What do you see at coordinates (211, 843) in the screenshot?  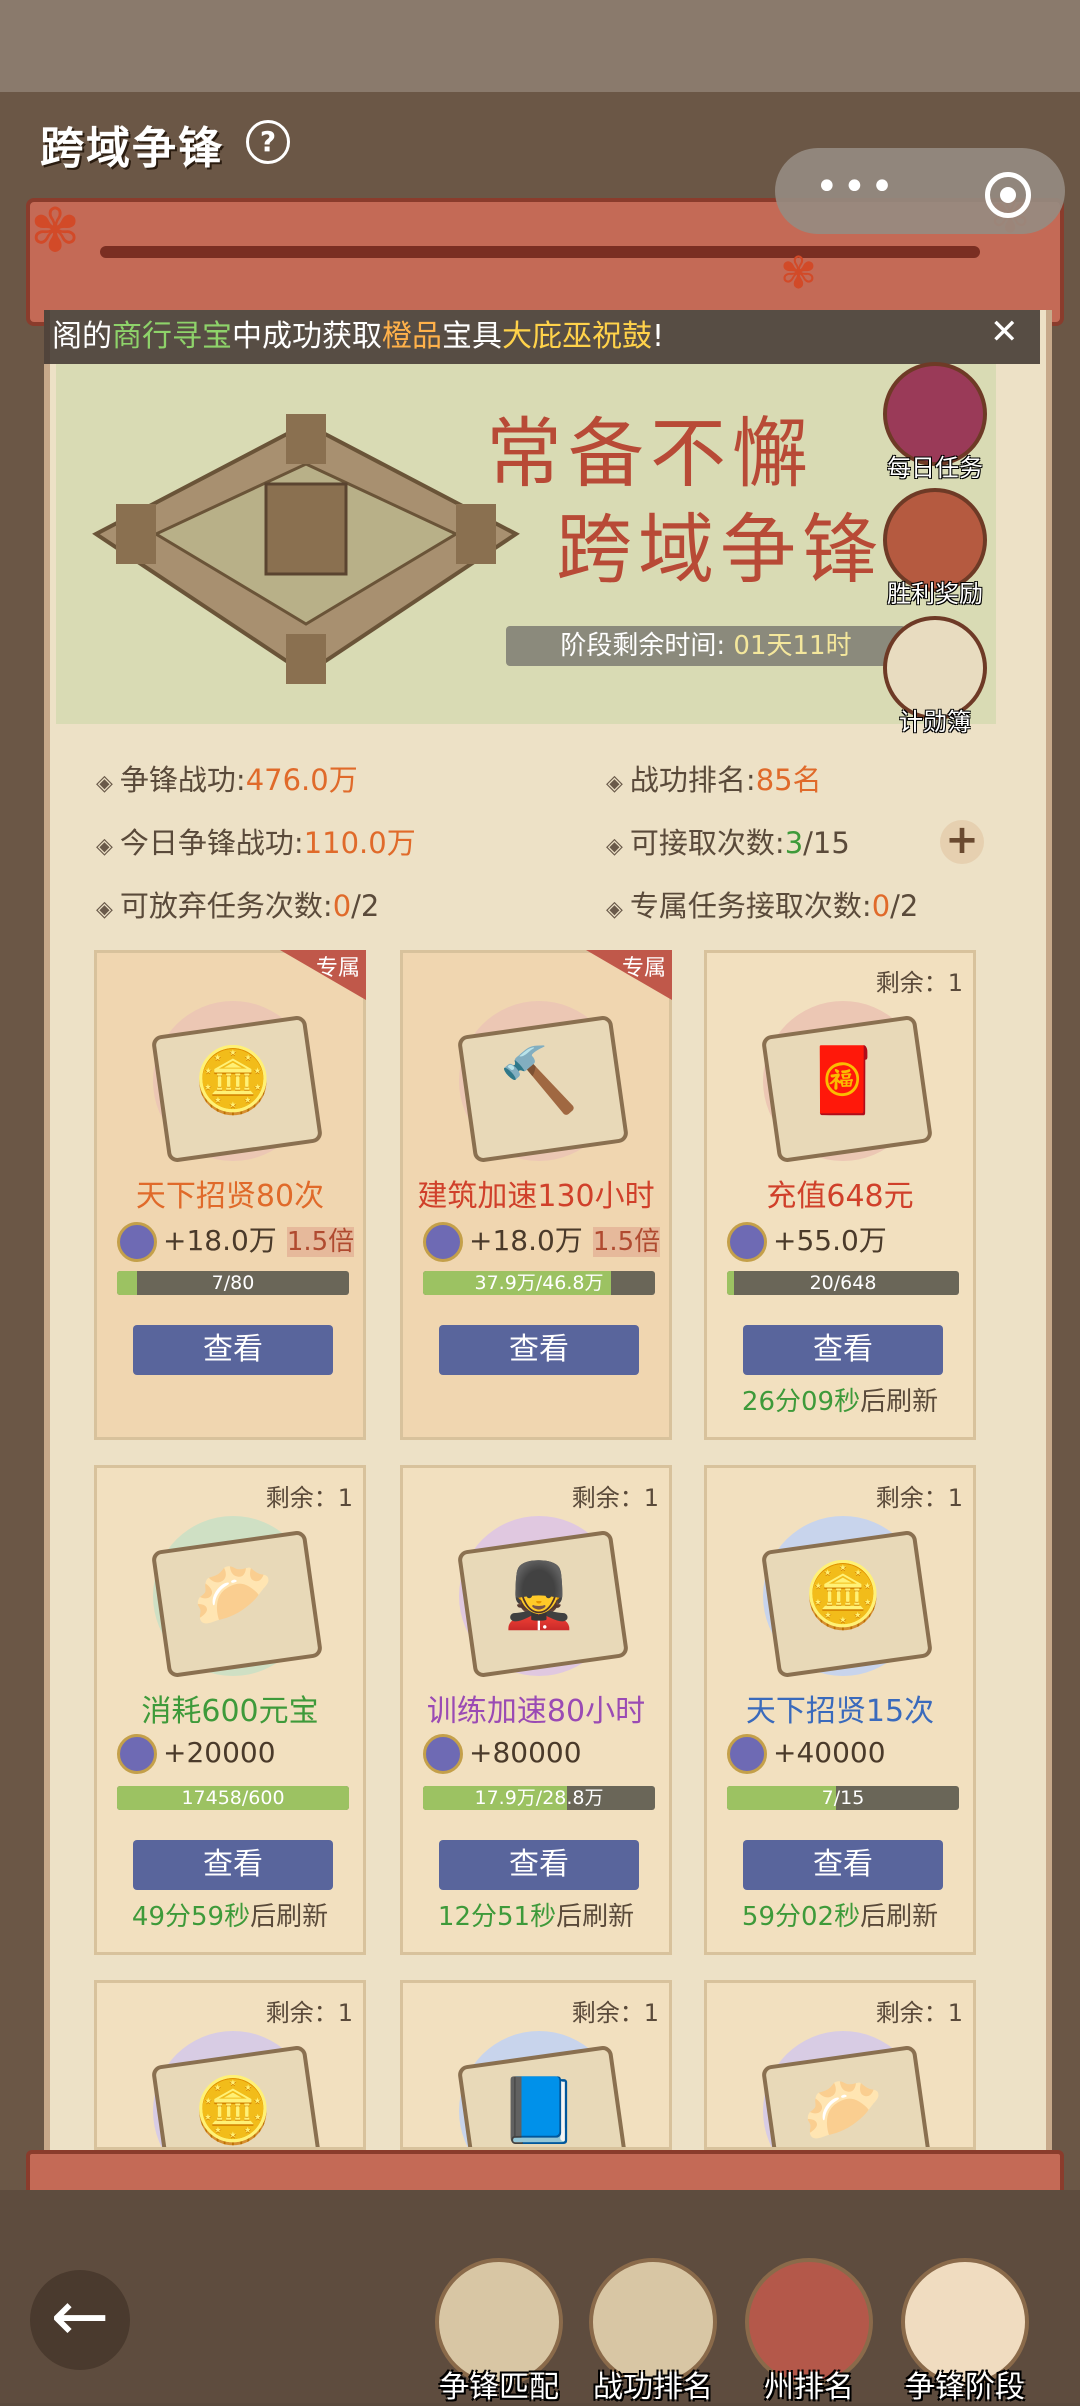 I see `stat-label: 今日争锋战功:` at bounding box center [211, 843].